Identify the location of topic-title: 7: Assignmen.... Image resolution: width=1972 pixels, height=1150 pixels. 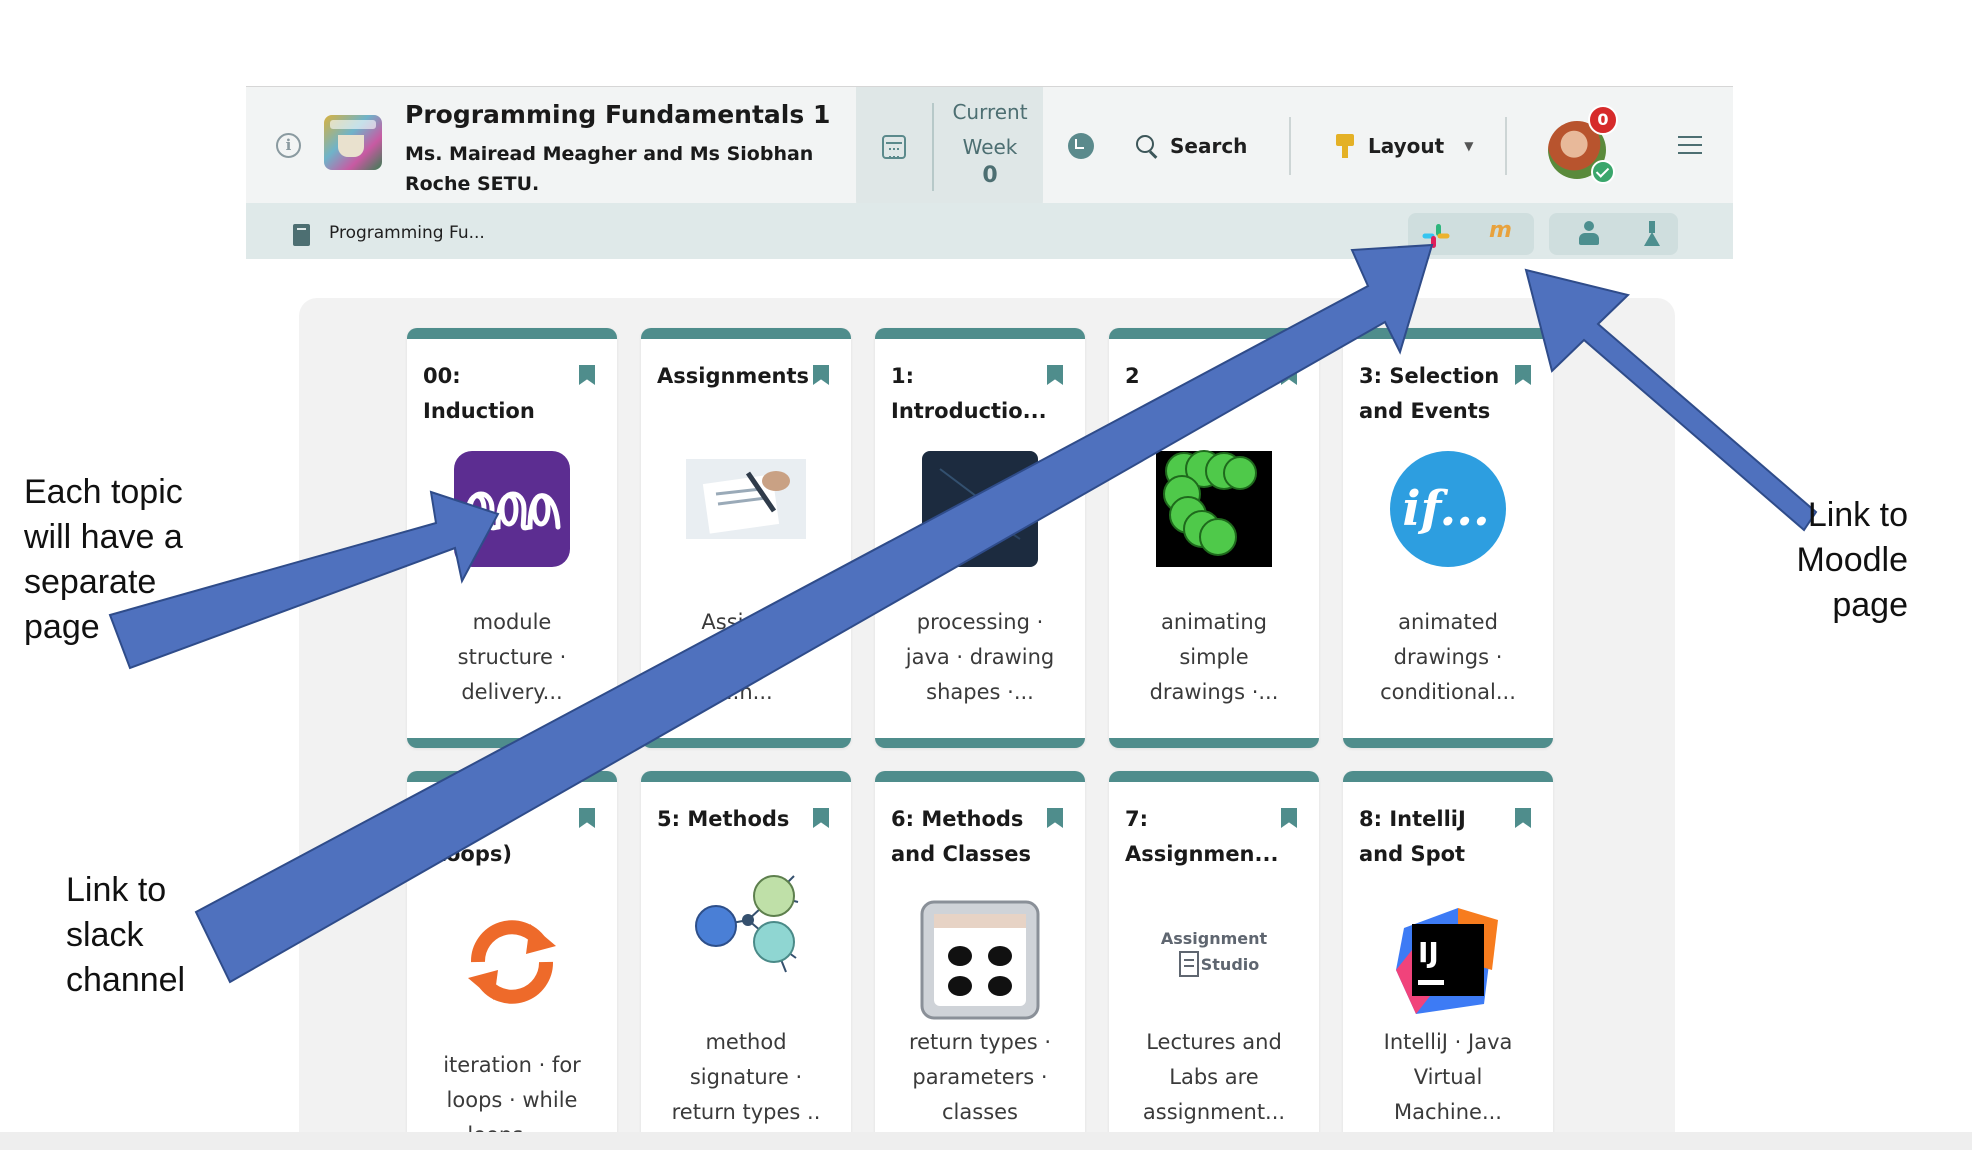
(1202, 836).